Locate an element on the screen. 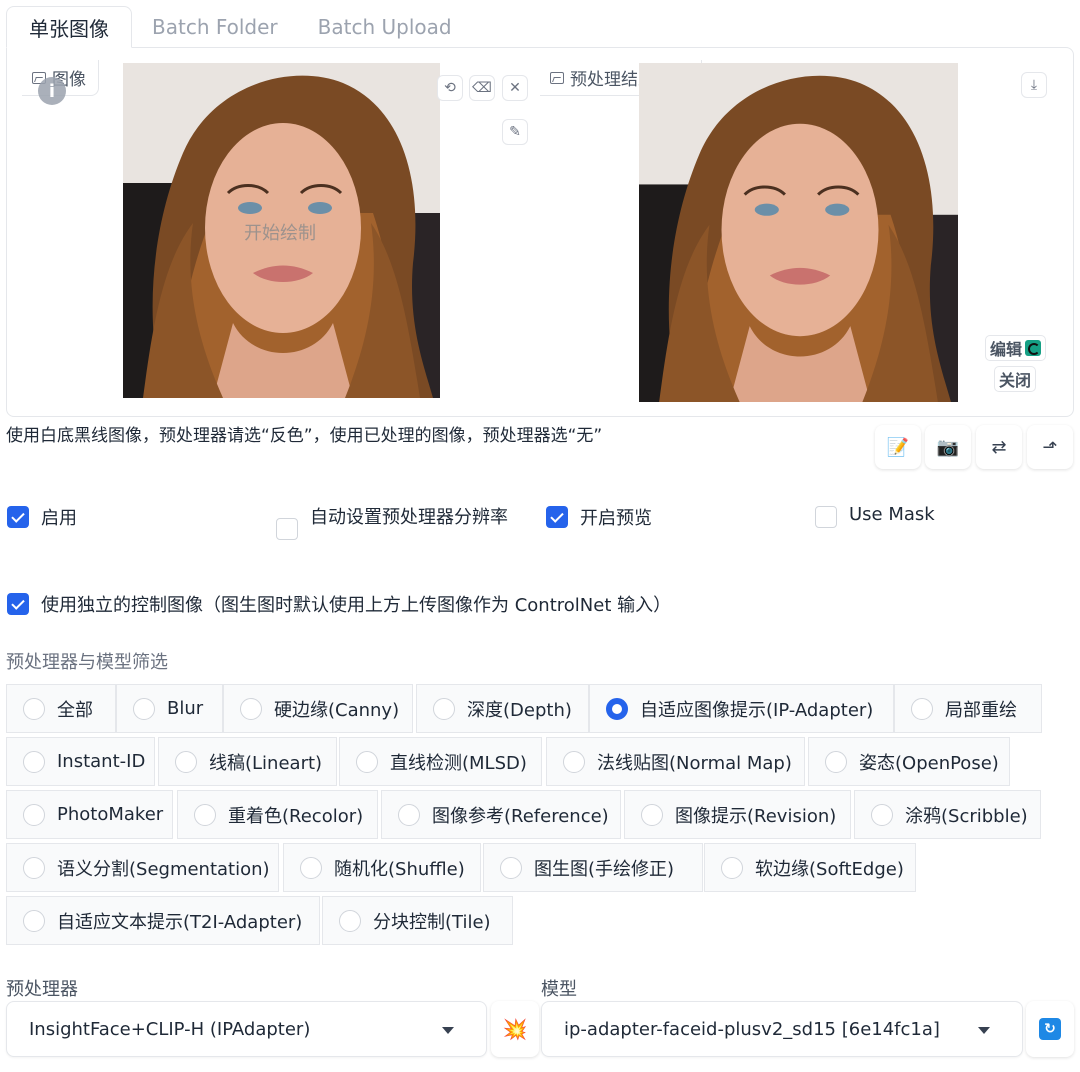 This screenshot has width=1080, height=1072. radio-item: 姿态(OpenPose) is located at coordinates (909, 761).